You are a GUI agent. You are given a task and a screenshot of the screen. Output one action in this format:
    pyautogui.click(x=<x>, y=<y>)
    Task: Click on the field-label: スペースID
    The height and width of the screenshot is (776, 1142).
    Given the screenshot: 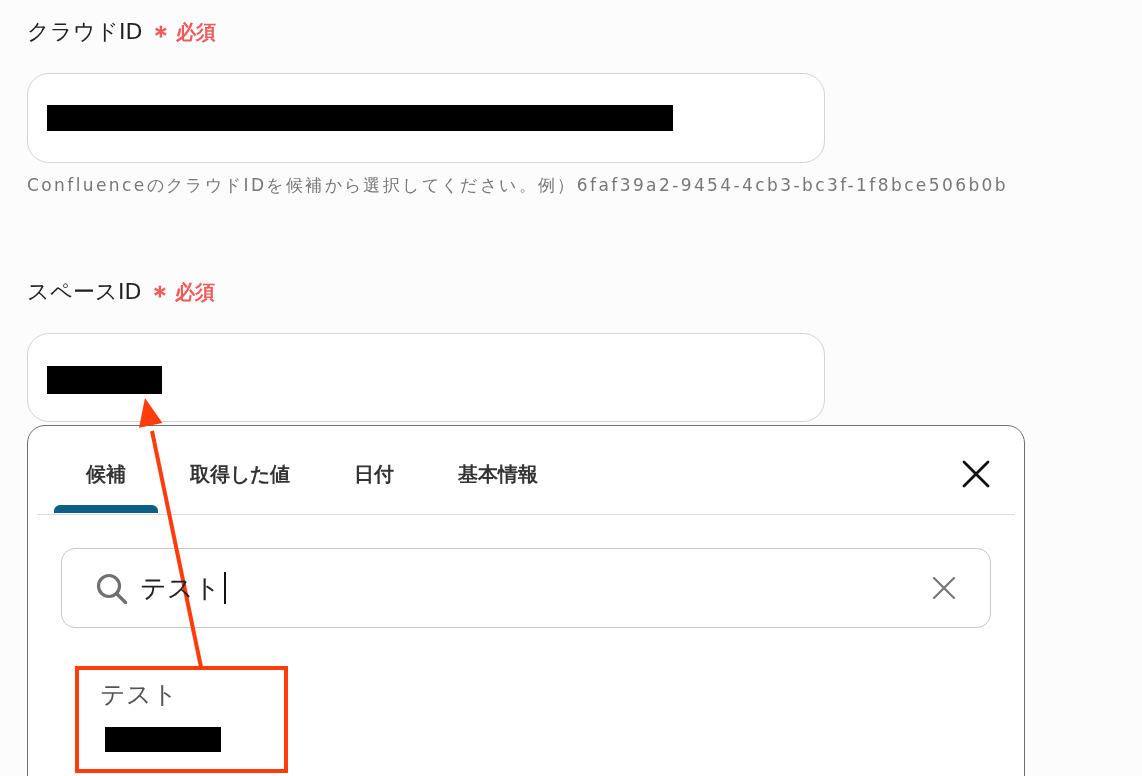 What is the action you would take?
    pyautogui.click(x=84, y=292)
    